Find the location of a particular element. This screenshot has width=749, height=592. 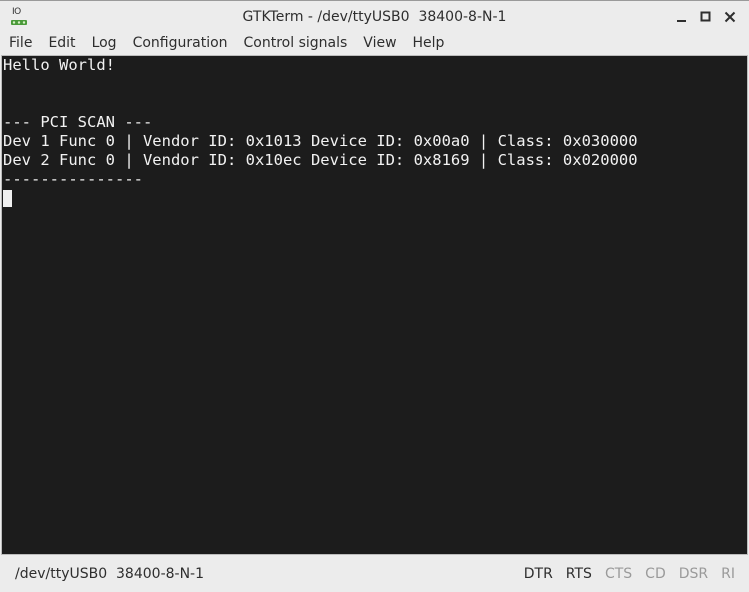

window-title: GTKTerm - /dev/ttyUSB0 38400-8-N-1 is located at coordinates (374, 17).